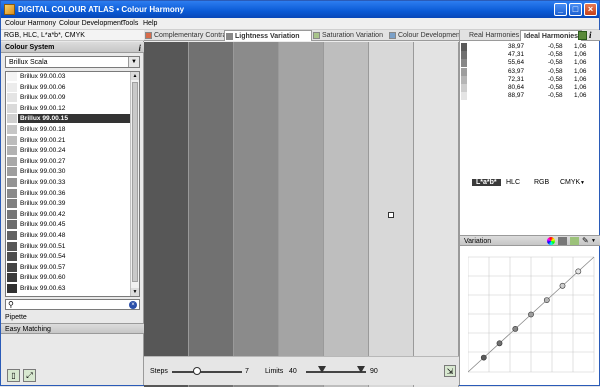 Image resolution: width=600 pixels, height=387 pixels. Describe the element at coordinates (135, 76) in the screenshot. I see `scroll-up-icon: ▲` at that location.